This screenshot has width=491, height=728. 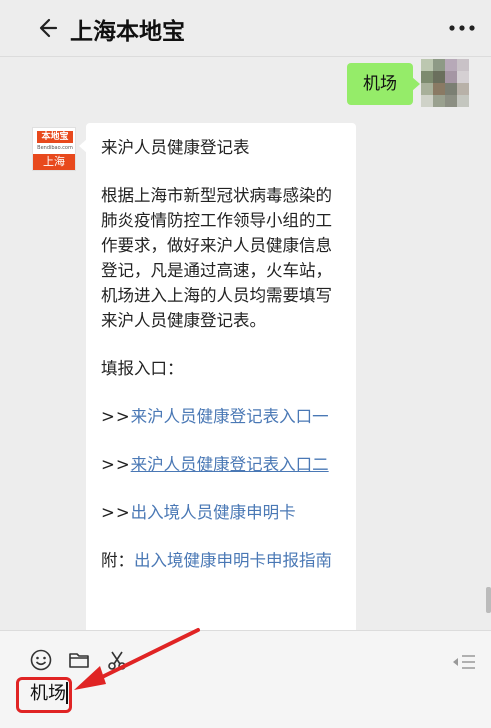 What do you see at coordinates (117, 660) in the screenshot?
I see `scissors-icon` at bounding box center [117, 660].